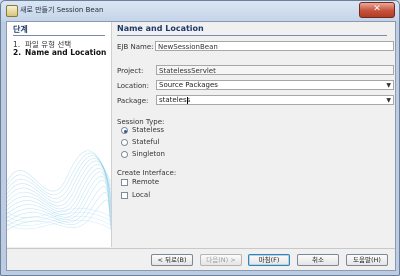 This screenshot has height=276, width=400. Describe the element at coordinates (17, 52) in the screenshot. I see `step-number: 2.` at that location.